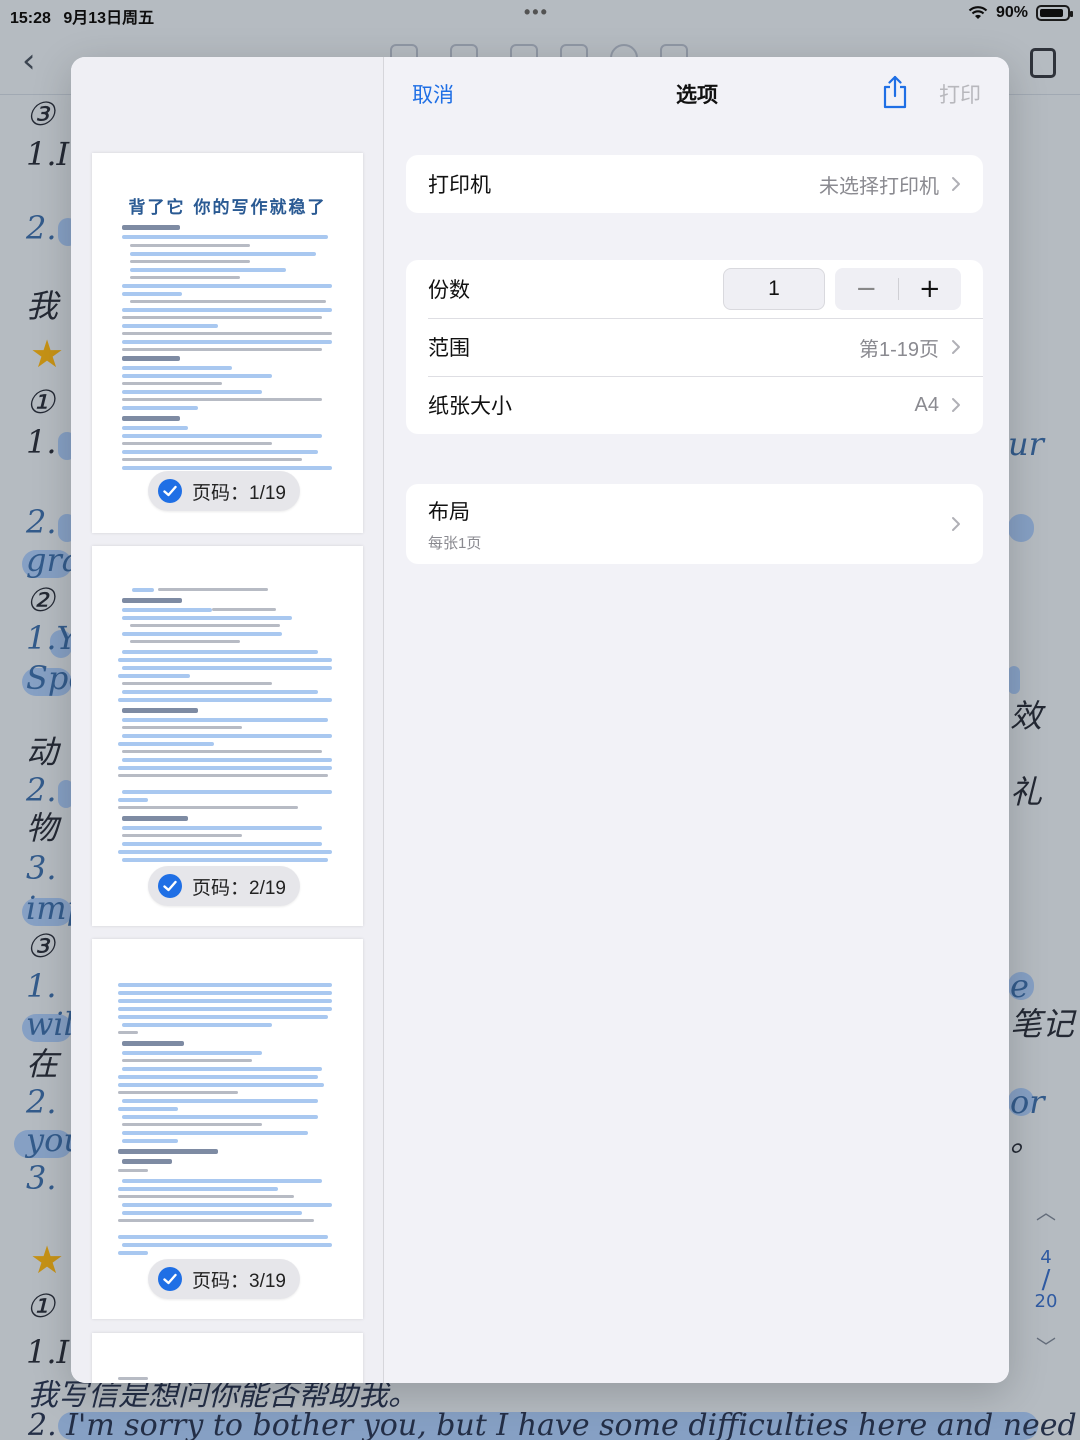 The width and height of the screenshot is (1080, 1440). What do you see at coordinates (898, 349) in the screenshot?
I see `range-value: 第1-19页` at bounding box center [898, 349].